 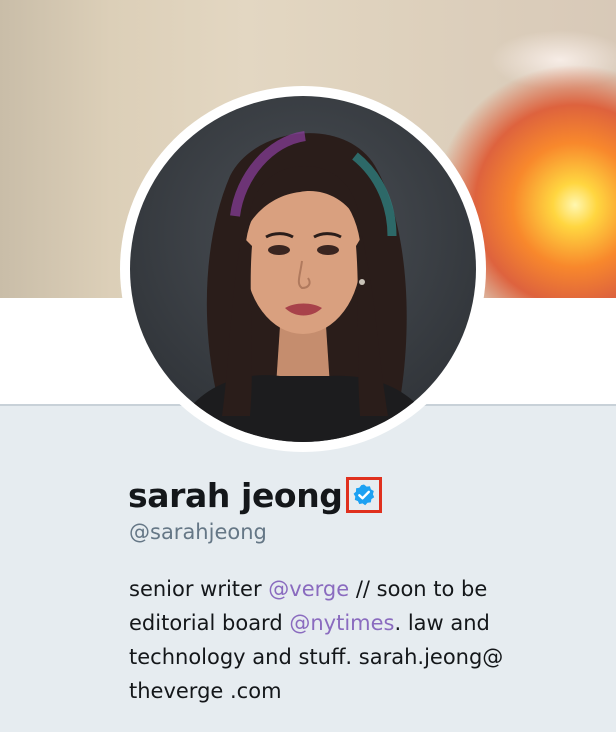 What do you see at coordinates (235, 495) in the screenshot?
I see `profile-name: sarah jeong` at bounding box center [235, 495].